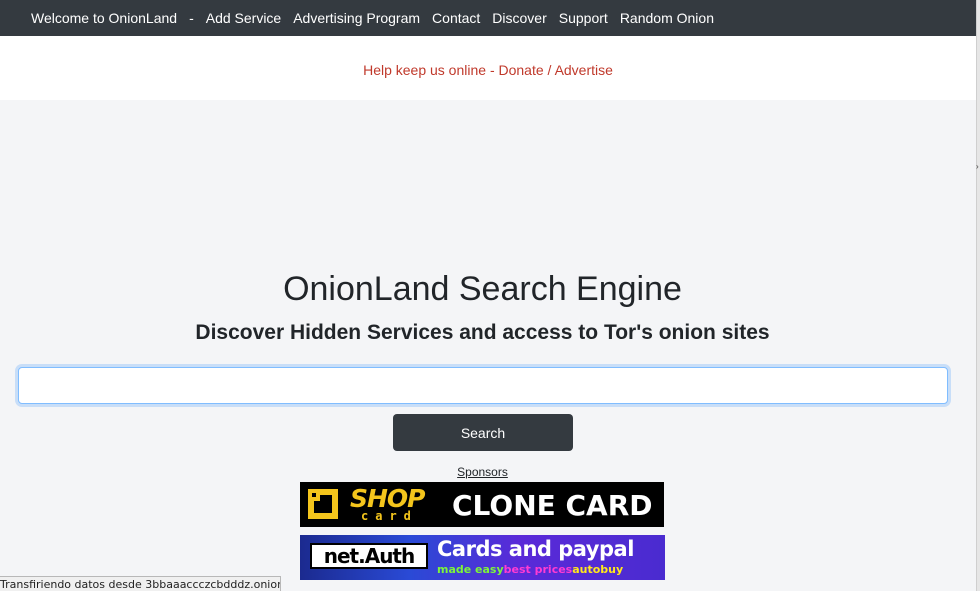  What do you see at coordinates (323, 504) in the screenshot?
I see `shopcard-logo-icon` at bounding box center [323, 504].